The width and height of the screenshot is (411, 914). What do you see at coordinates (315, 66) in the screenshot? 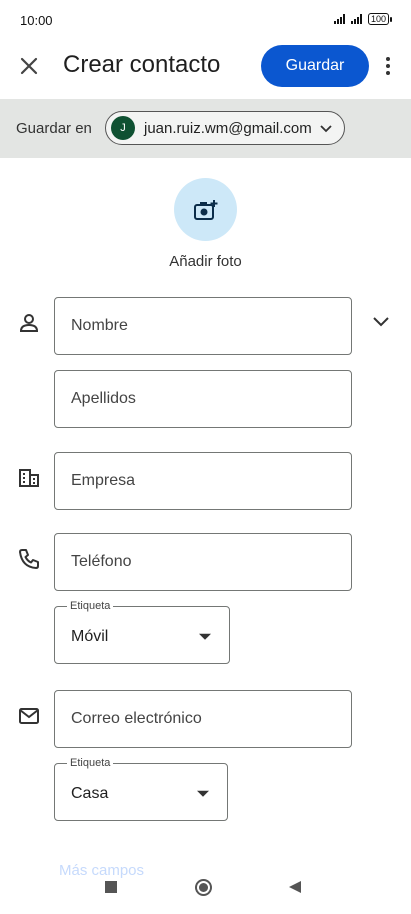
I see `save-button: Guardar` at bounding box center [315, 66].